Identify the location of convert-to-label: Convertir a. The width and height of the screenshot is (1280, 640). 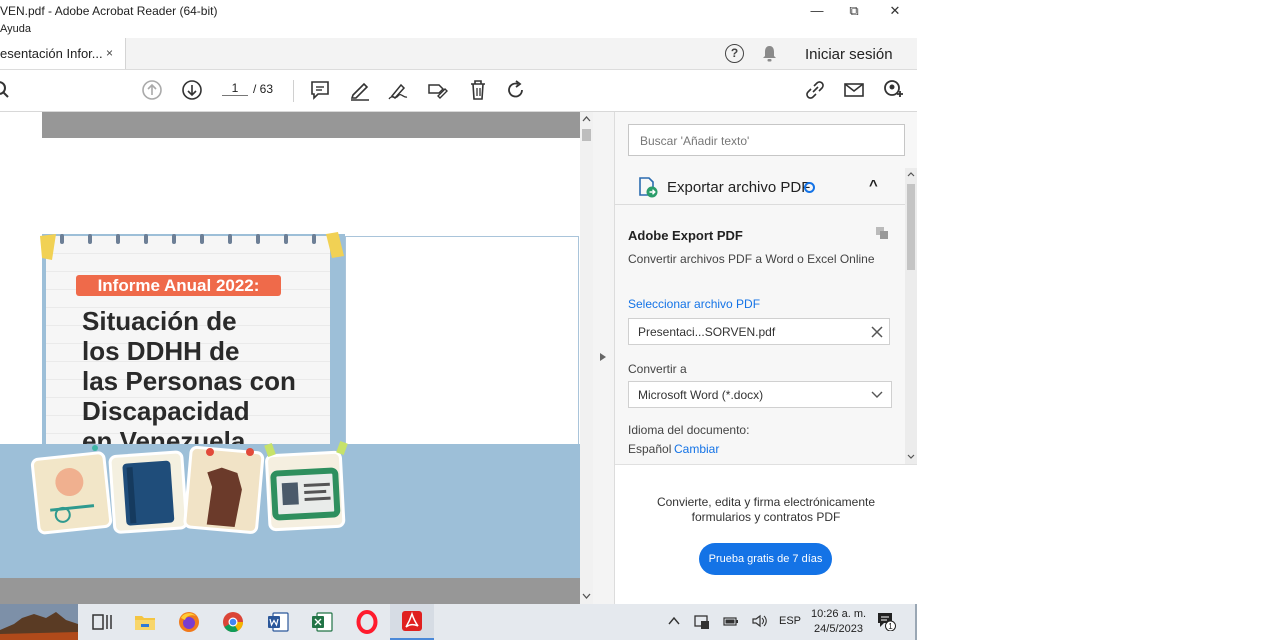
(657, 369).